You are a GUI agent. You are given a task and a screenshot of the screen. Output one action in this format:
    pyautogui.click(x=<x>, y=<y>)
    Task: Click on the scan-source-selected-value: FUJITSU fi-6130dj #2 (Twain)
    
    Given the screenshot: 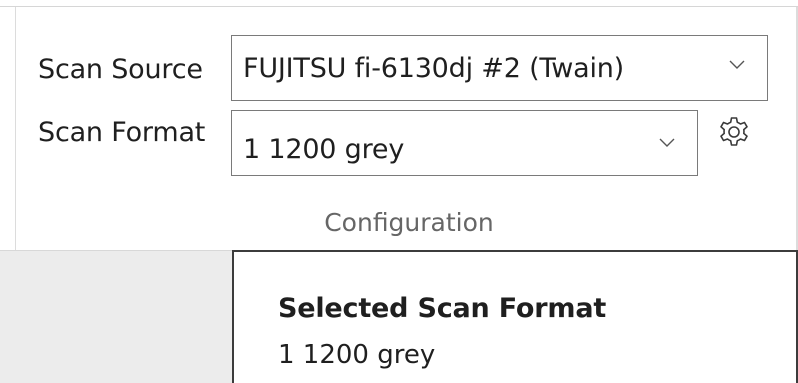 What is the action you would take?
    pyautogui.click(x=433, y=68)
    